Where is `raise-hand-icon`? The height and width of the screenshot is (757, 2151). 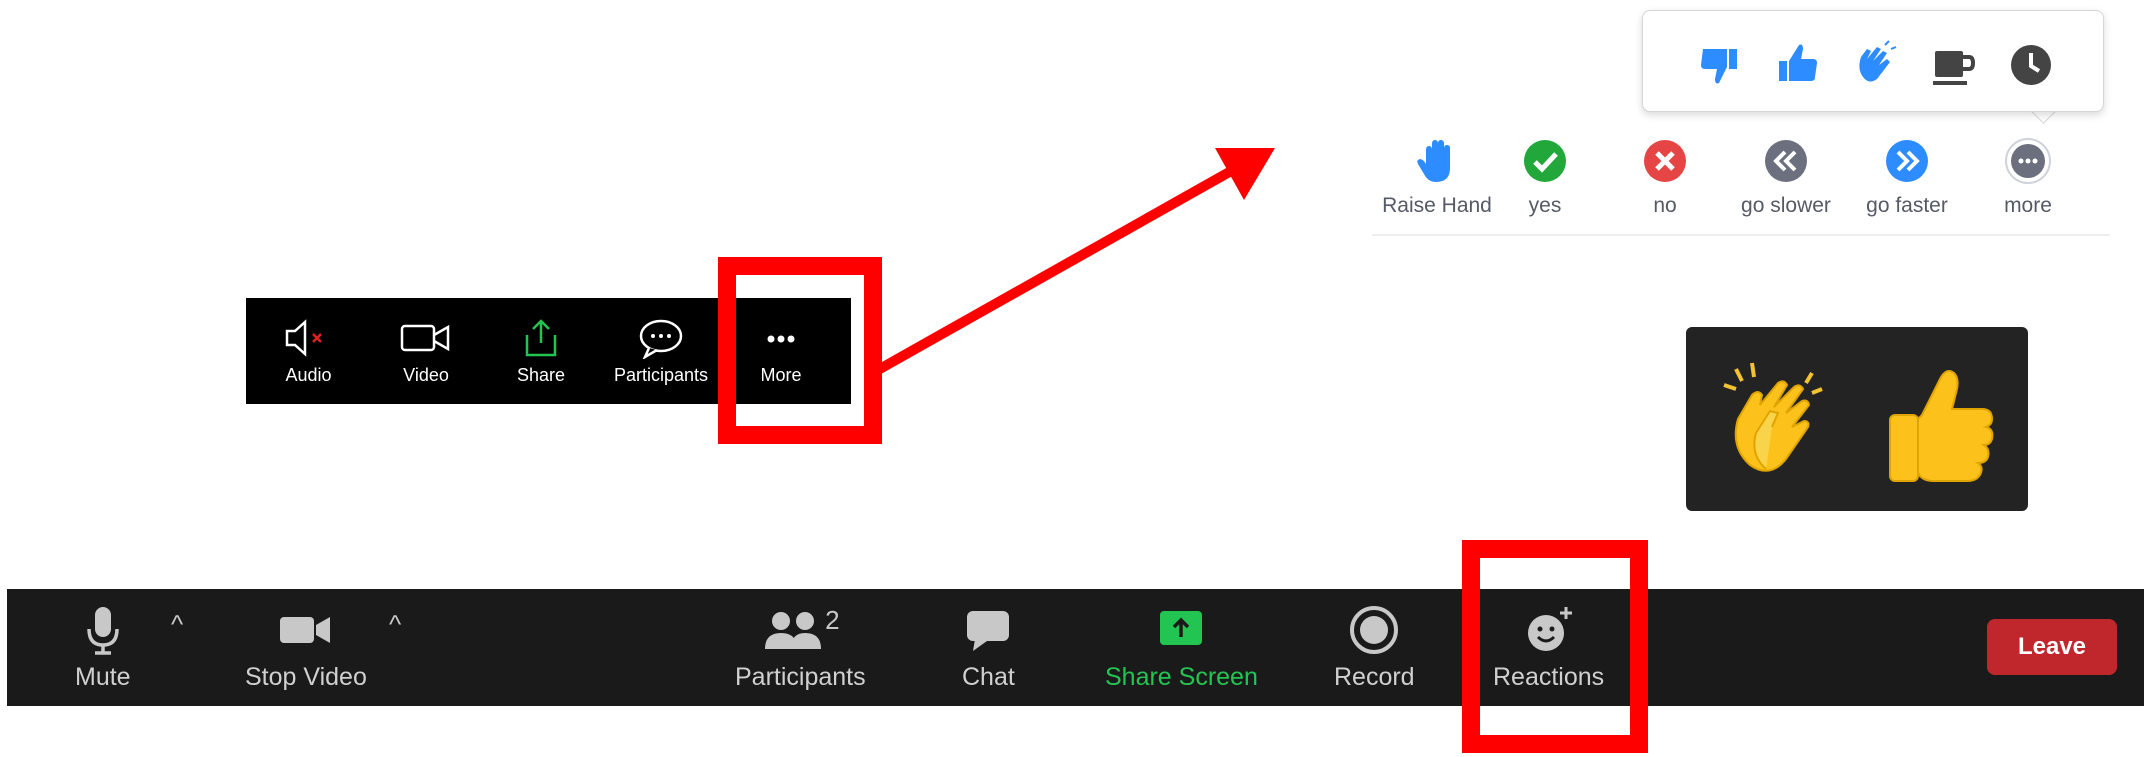 raise-hand-icon is located at coordinates (1433, 161).